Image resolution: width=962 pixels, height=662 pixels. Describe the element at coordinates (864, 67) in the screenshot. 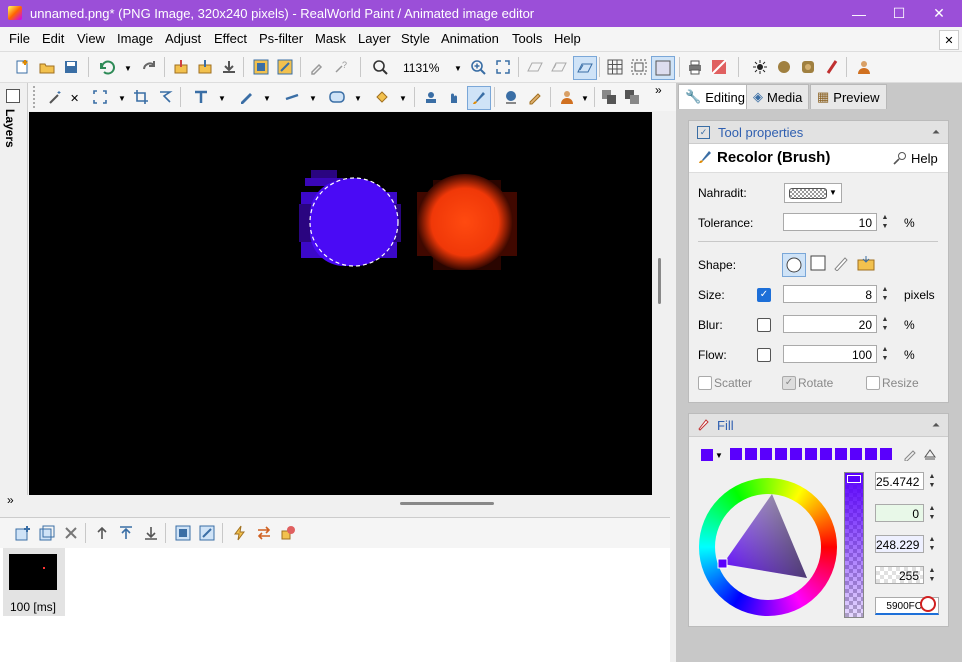

I see `user-icon` at that location.